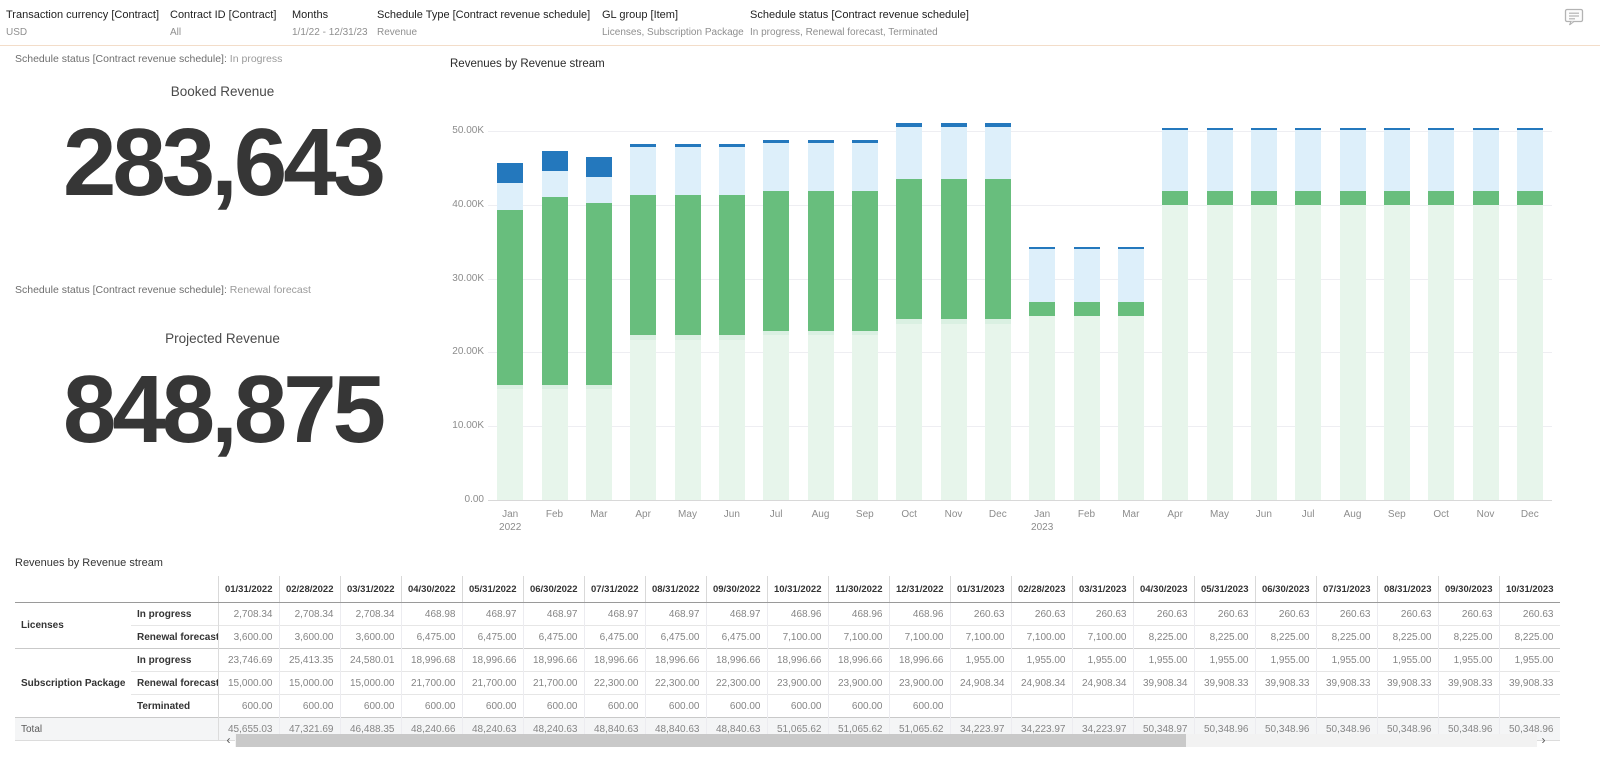 The height and width of the screenshot is (758, 1600). Describe the element at coordinates (174, 706) in the screenshot. I see `status-cell-terminated: Terminated` at that location.